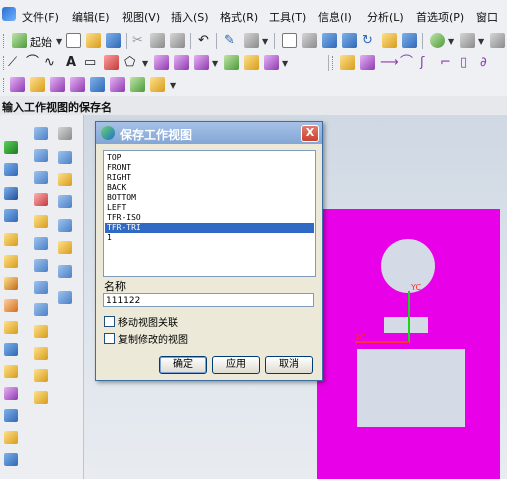  I want to click on mirror-icon, so click(65, 297).